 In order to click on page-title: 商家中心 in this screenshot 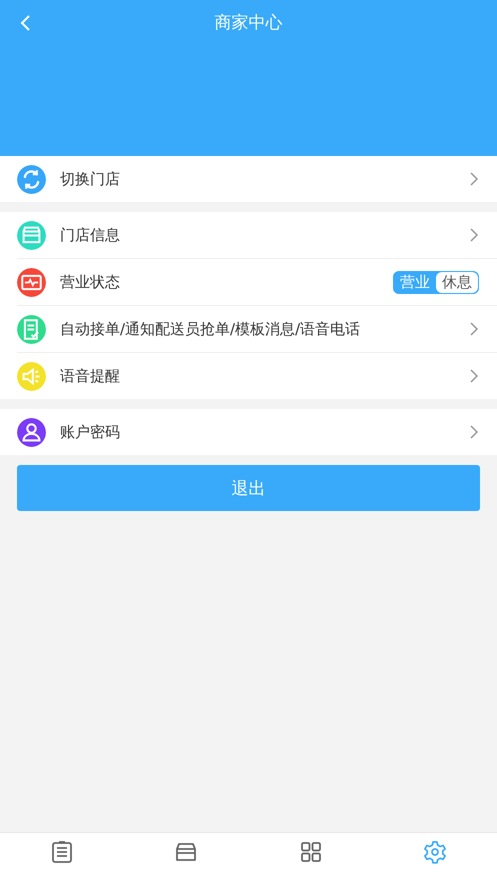, I will do `click(248, 23)`.